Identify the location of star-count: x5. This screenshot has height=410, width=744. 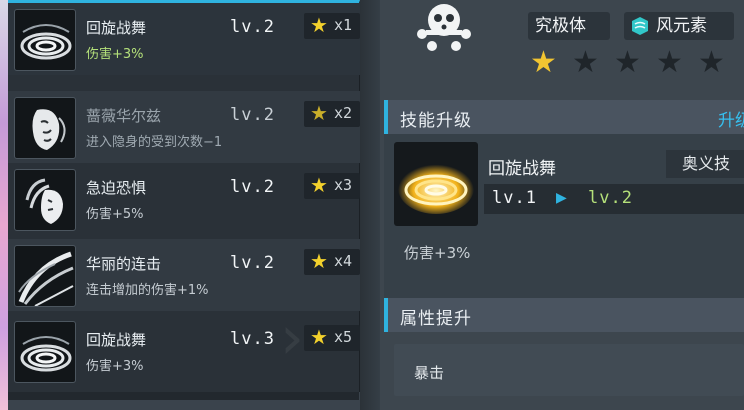
(343, 337).